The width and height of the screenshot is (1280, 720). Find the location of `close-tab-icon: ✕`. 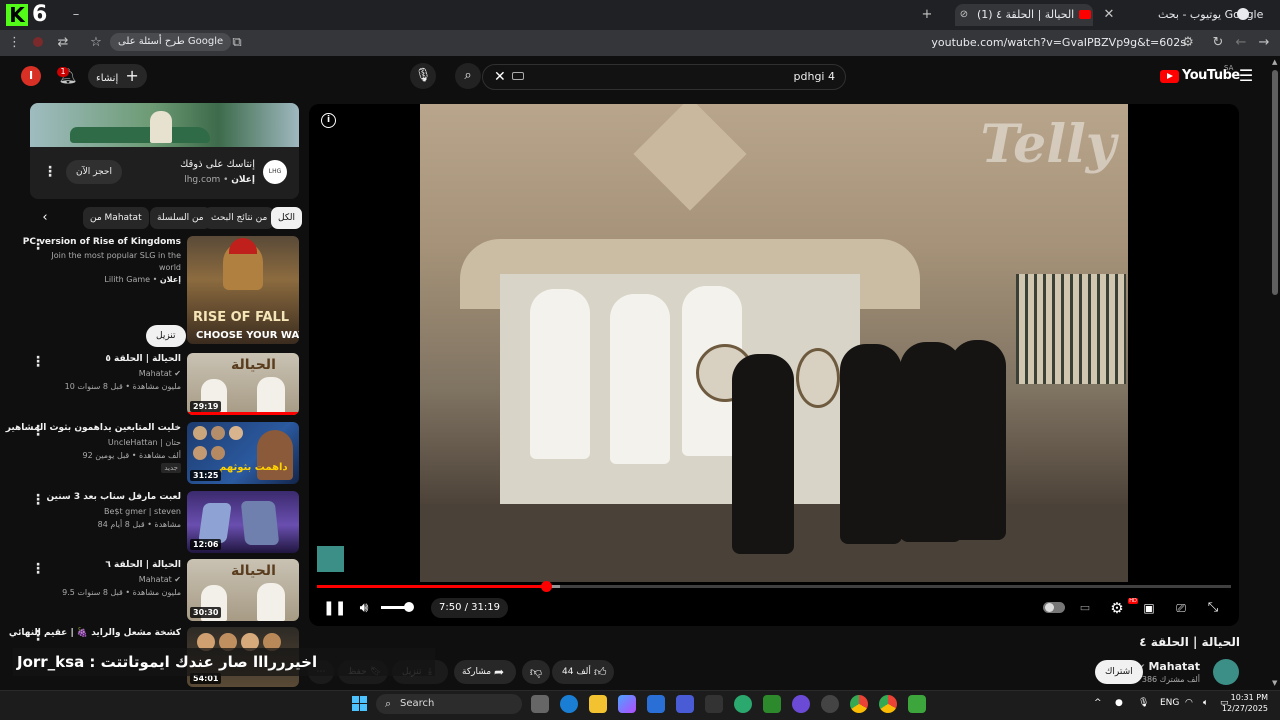

close-tab-icon: ✕ is located at coordinates (1109, 15).